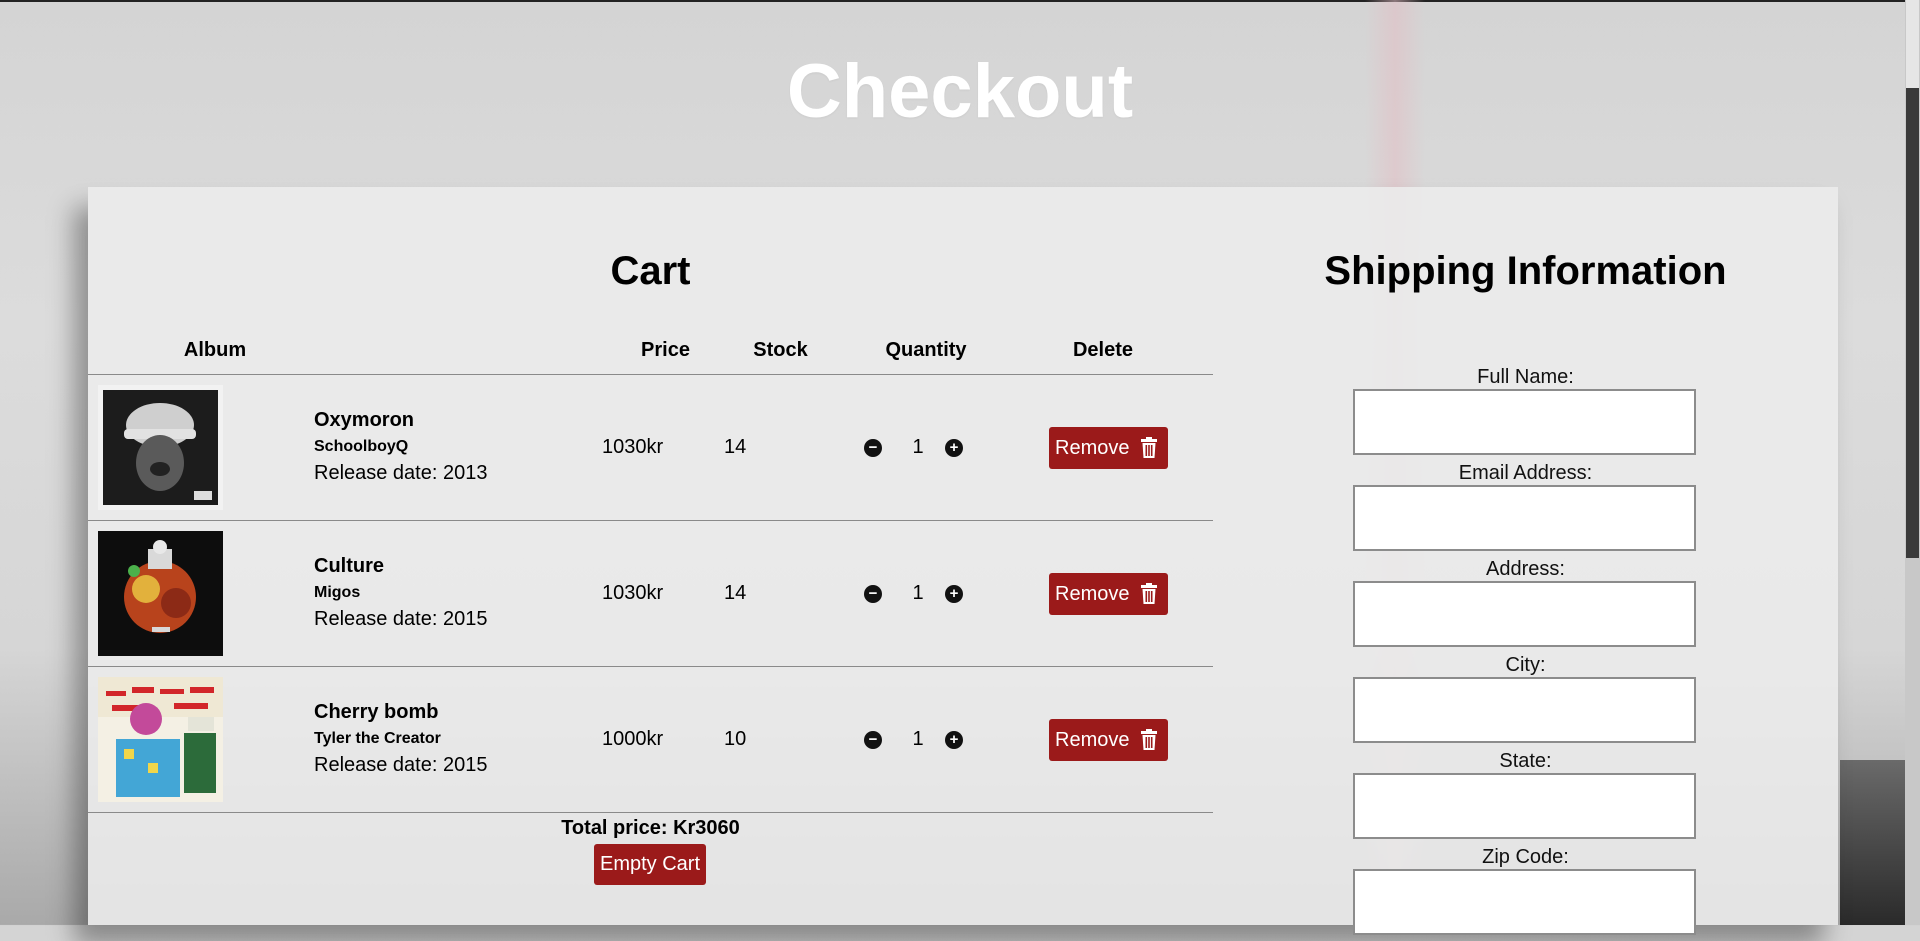 The width and height of the screenshot is (1920, 941). What do you see at coordinates (1525, 761) in the screenshot?
I see `state-label: State:` at bounding box center [1525, 761].